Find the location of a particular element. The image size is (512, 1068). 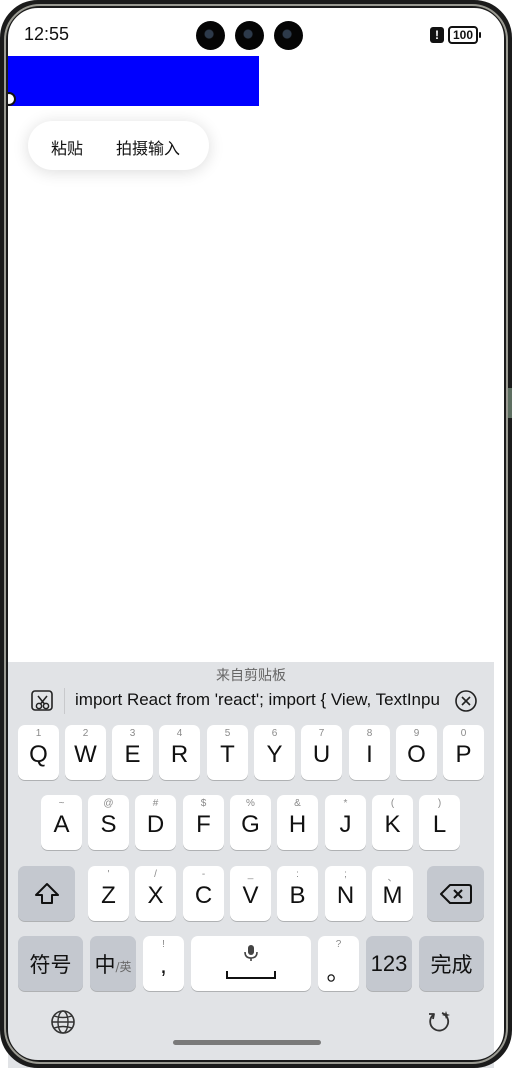

key-label: N is located at coordinates (345, 895).